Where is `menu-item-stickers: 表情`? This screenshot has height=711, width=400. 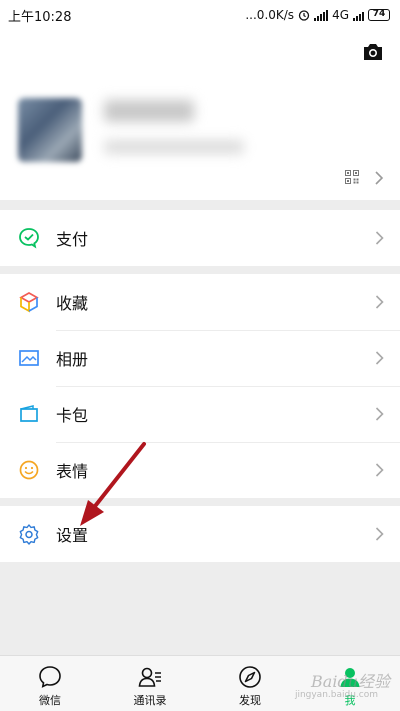 menu-item-stickers: 表情 is located at coordinates (200, 470).